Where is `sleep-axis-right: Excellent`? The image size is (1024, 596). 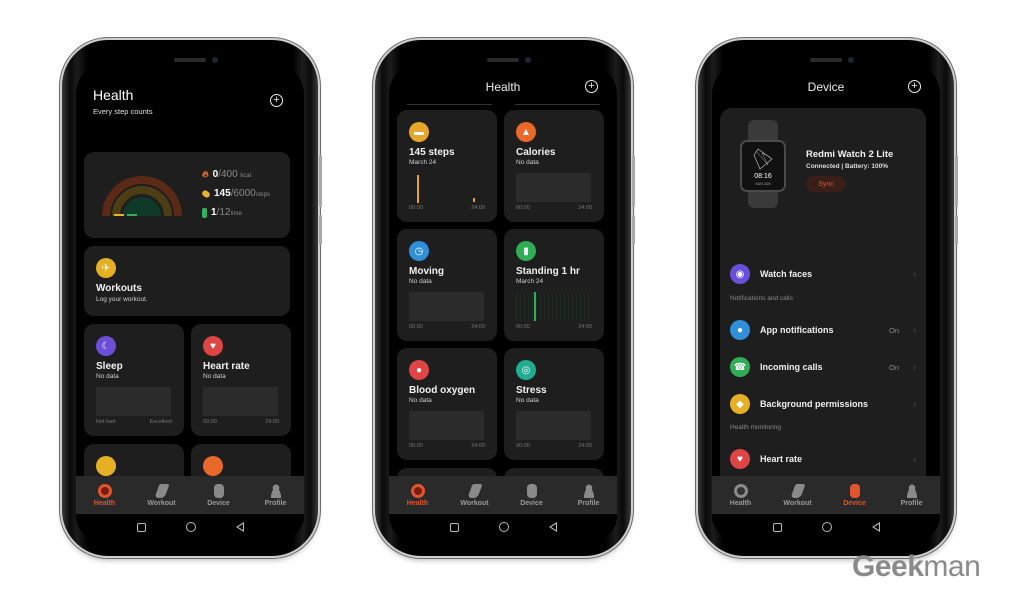
sleep-axis-right: Excellent is located at coordinates (160, 422).